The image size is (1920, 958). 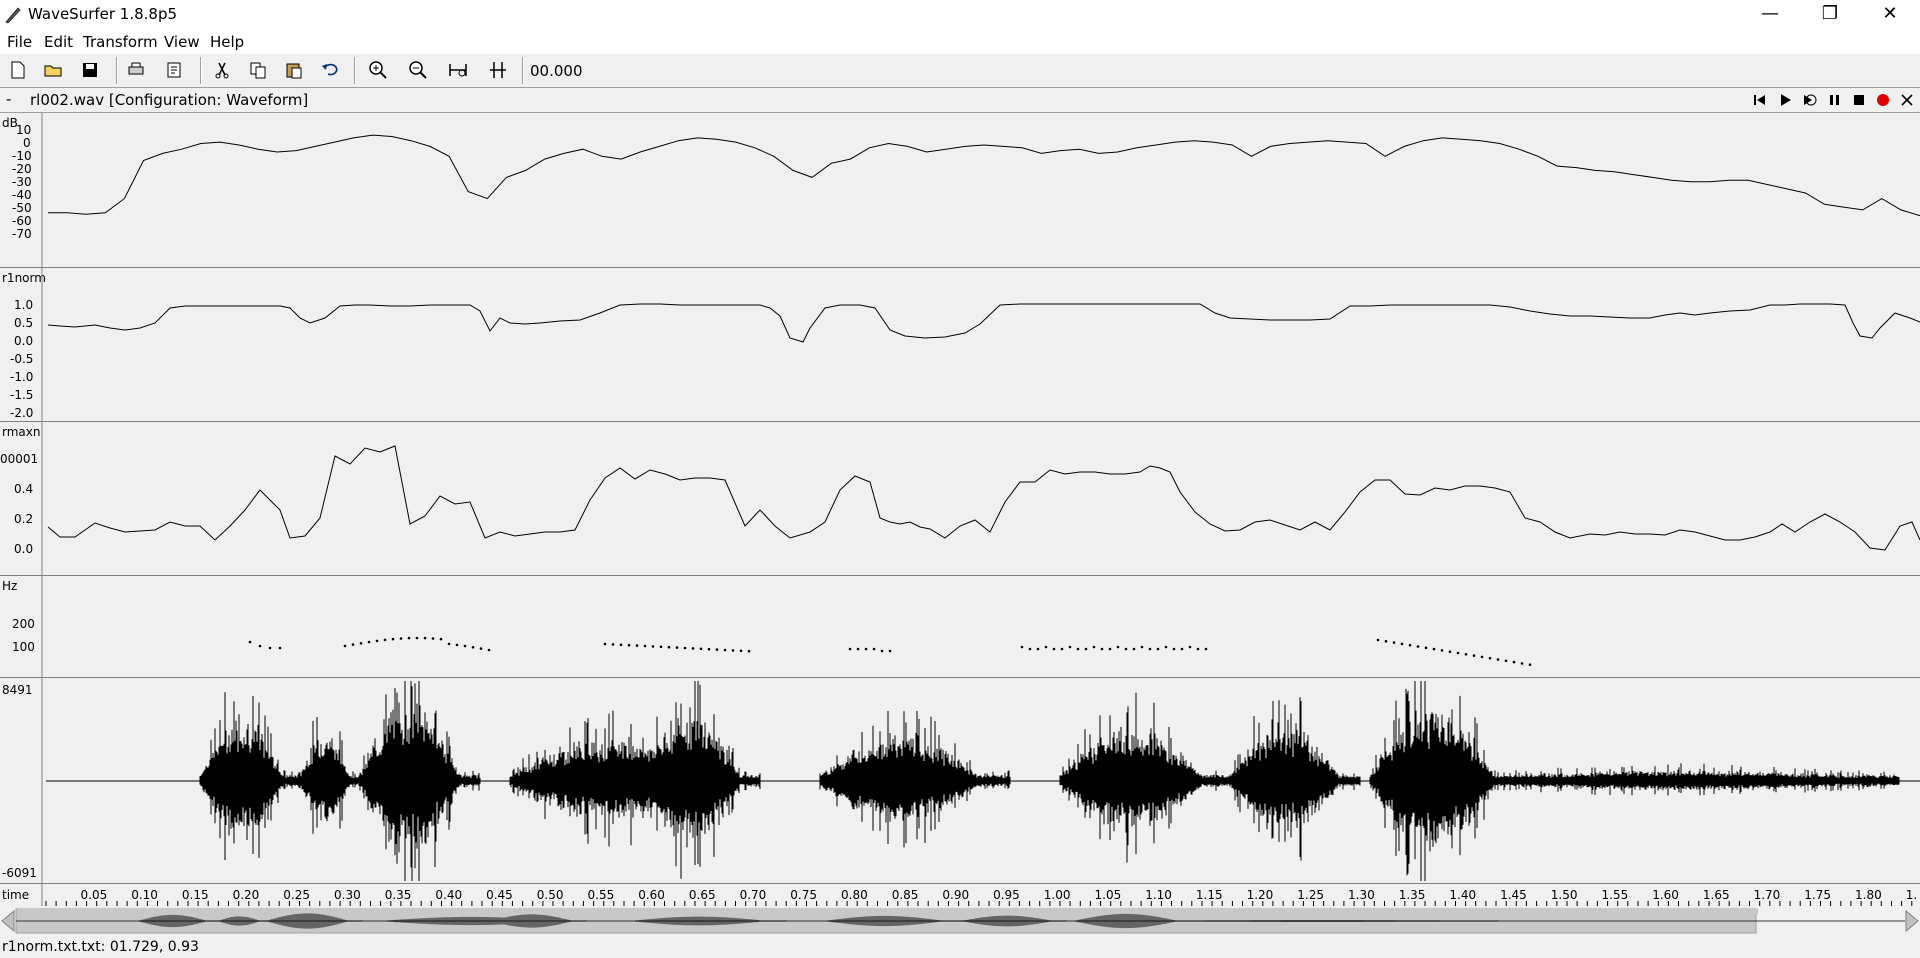 What do you see at coordinates (960, 15) in the screenshot?
I see `title-bar: WaveSurfer 1.8.8p5 — ❐ ✕` at bounding box center [960, 15].